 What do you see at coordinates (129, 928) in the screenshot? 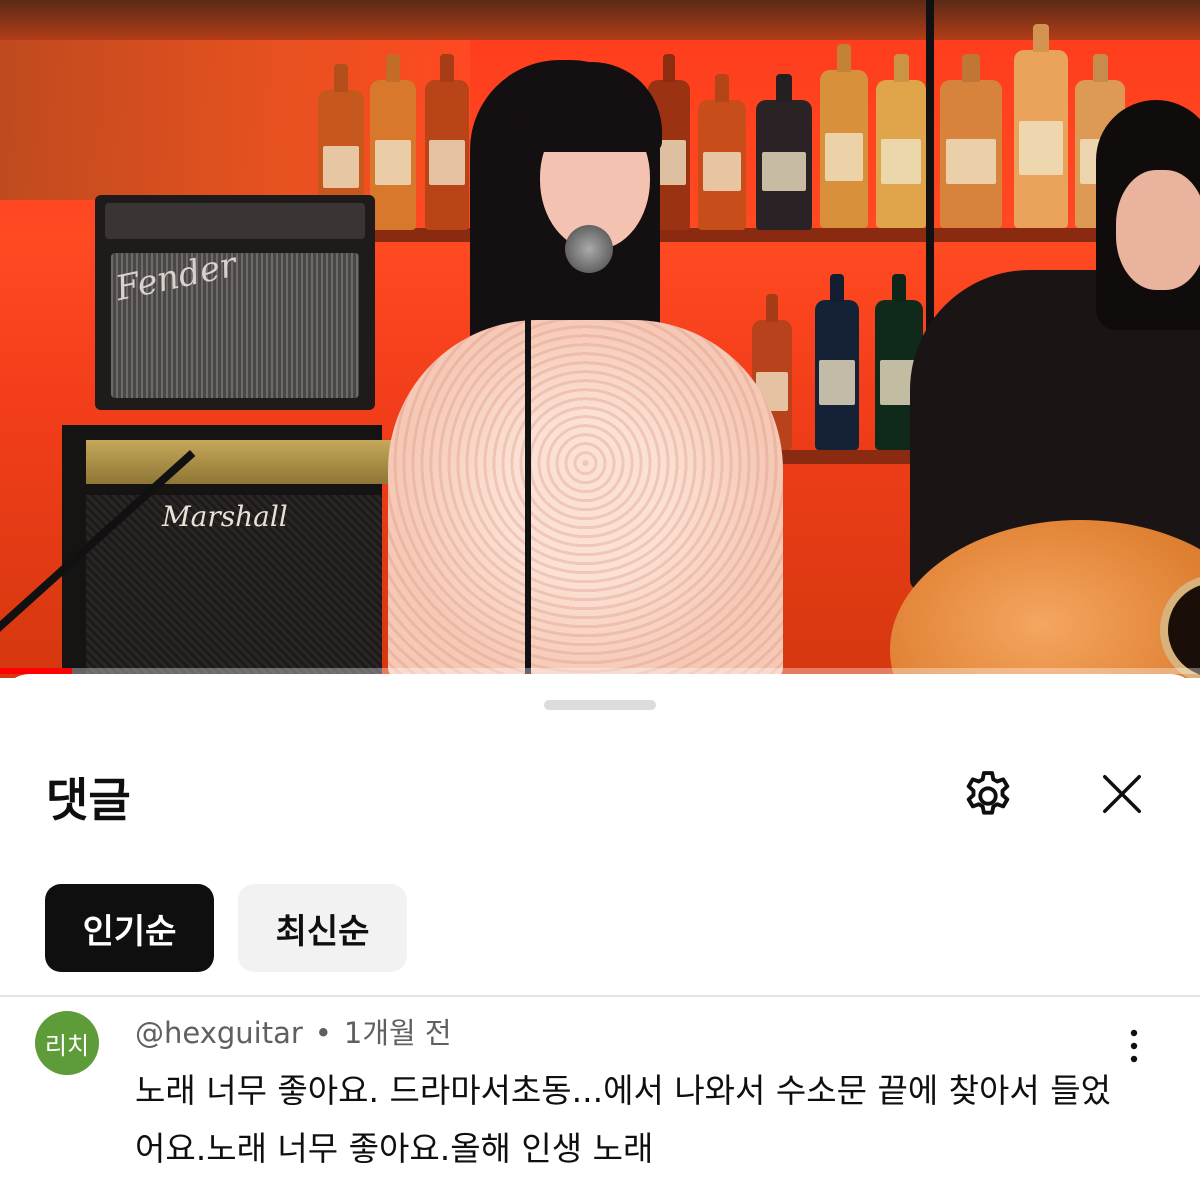
I see `sort-chip-popular: 인기순` at bounding box center [129, 928].